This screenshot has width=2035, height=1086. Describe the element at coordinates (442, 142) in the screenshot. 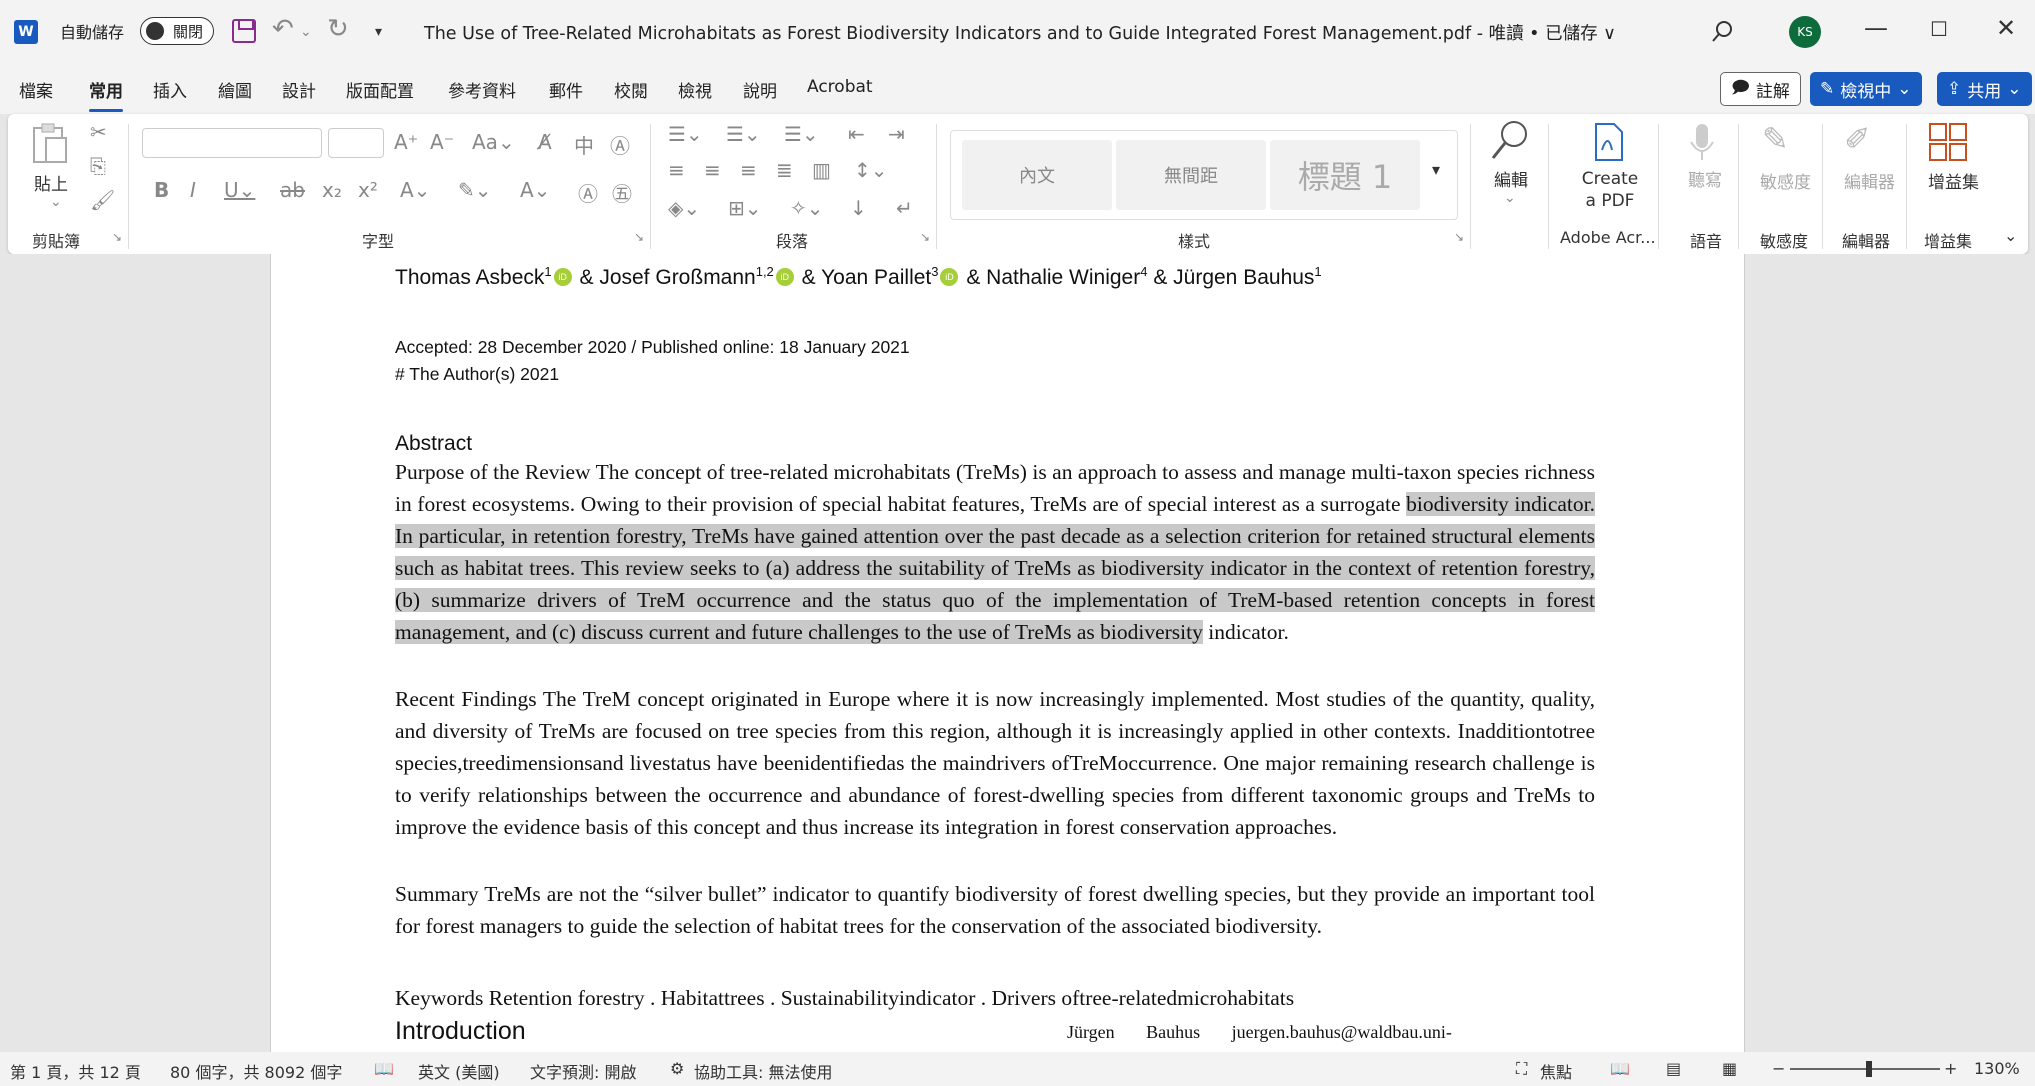

I see `shrink-font-icon: A⁻` at that location.